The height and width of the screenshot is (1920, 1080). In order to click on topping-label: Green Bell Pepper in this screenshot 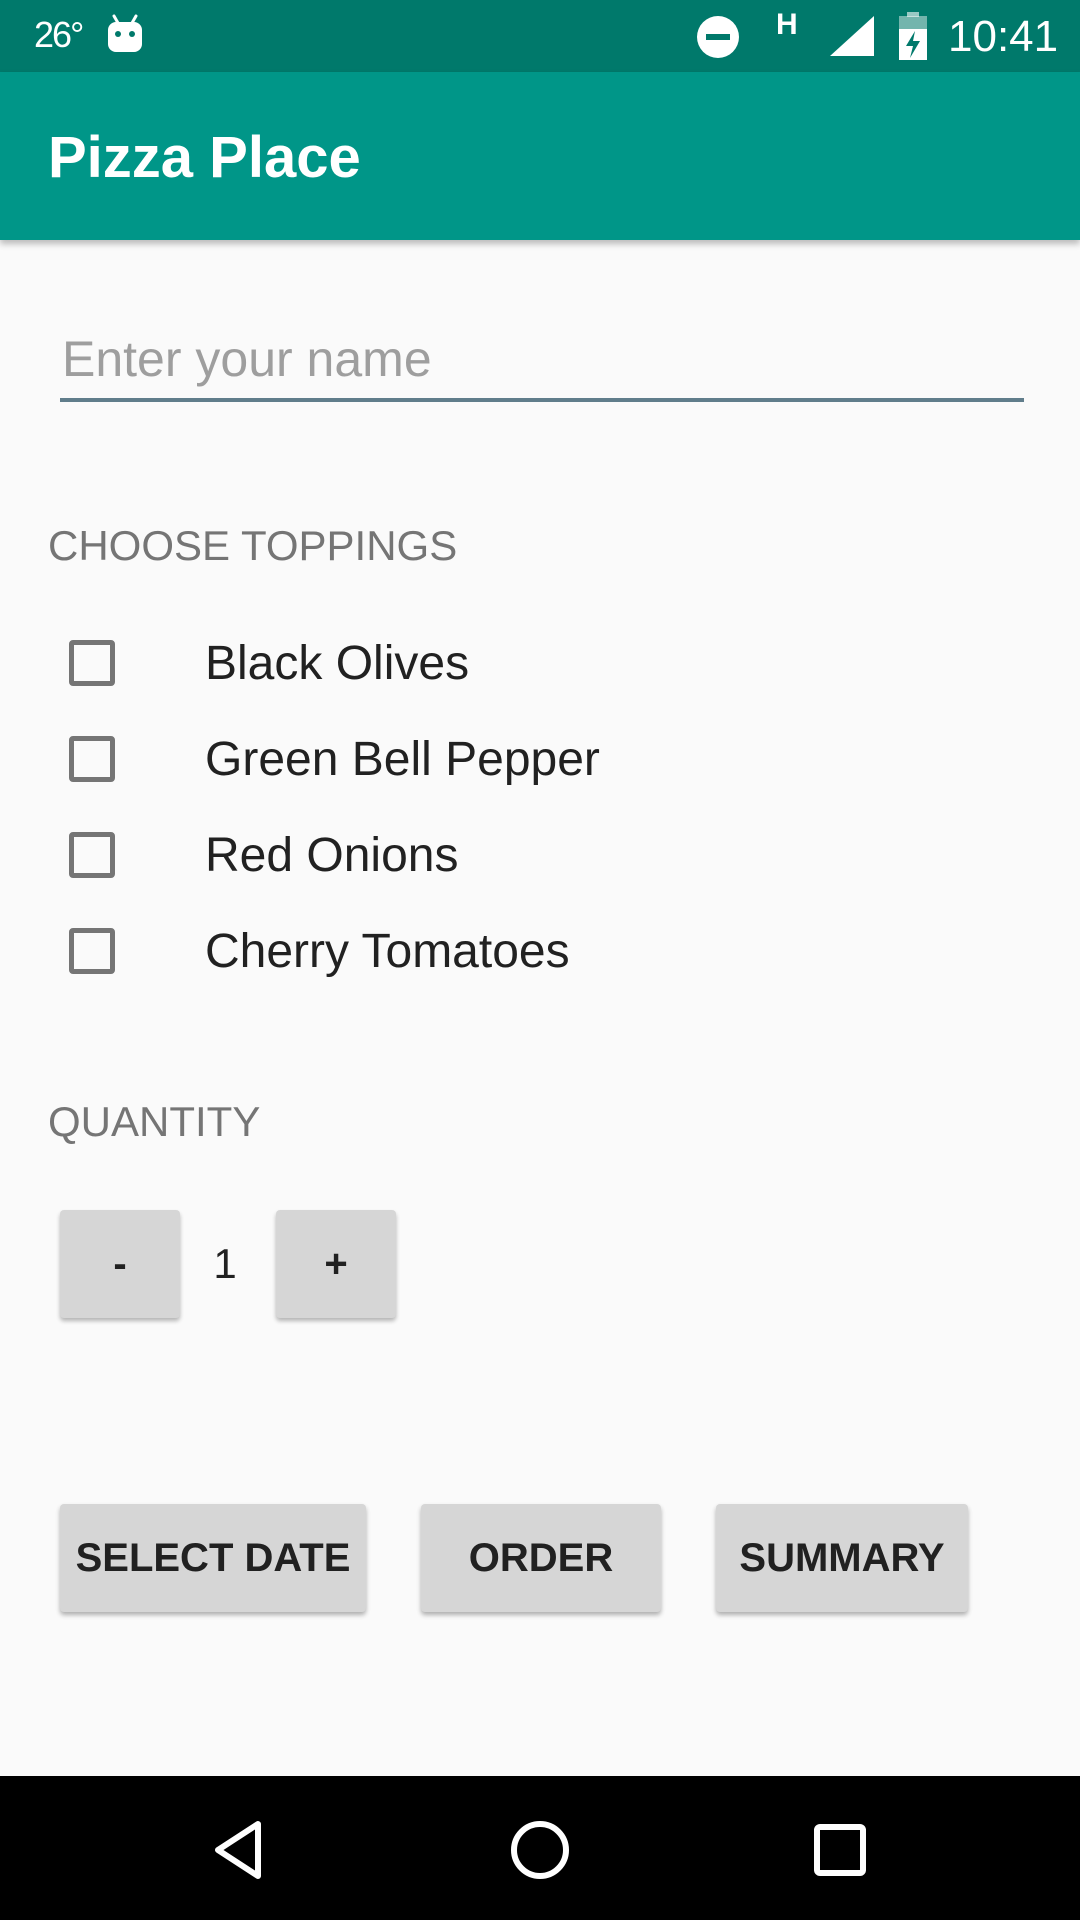, I will do `click(402, 759)`.